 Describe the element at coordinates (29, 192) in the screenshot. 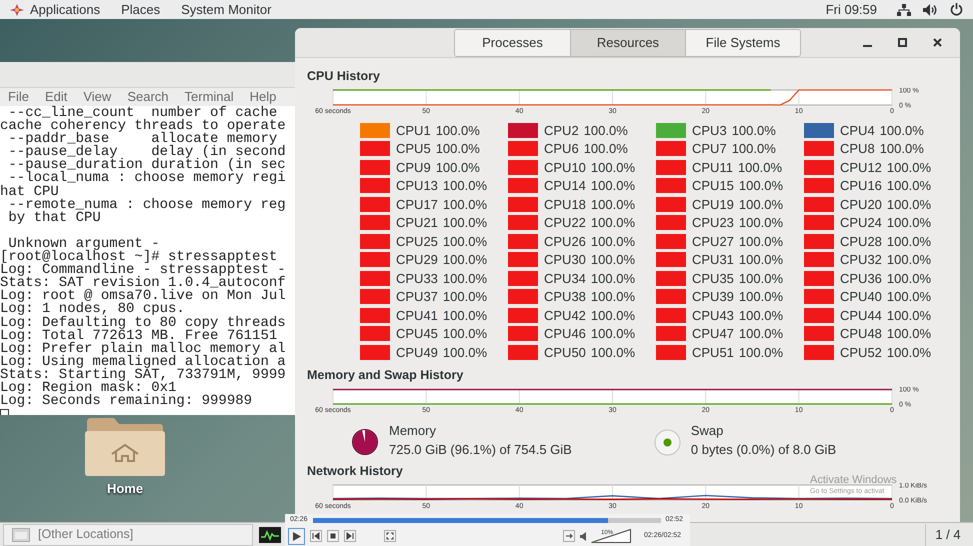

I see `terminal-line: hat CPU` at that location.